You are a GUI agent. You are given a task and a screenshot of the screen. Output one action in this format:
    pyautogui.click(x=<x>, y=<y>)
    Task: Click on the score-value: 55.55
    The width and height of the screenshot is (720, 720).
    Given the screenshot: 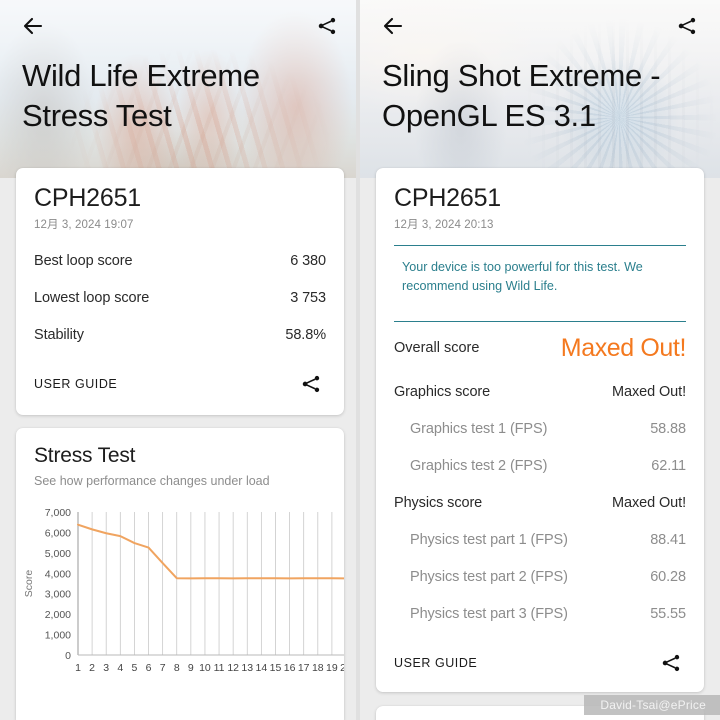 What is the action you would take?
    pyautogui.click(x=668, y=613)
    